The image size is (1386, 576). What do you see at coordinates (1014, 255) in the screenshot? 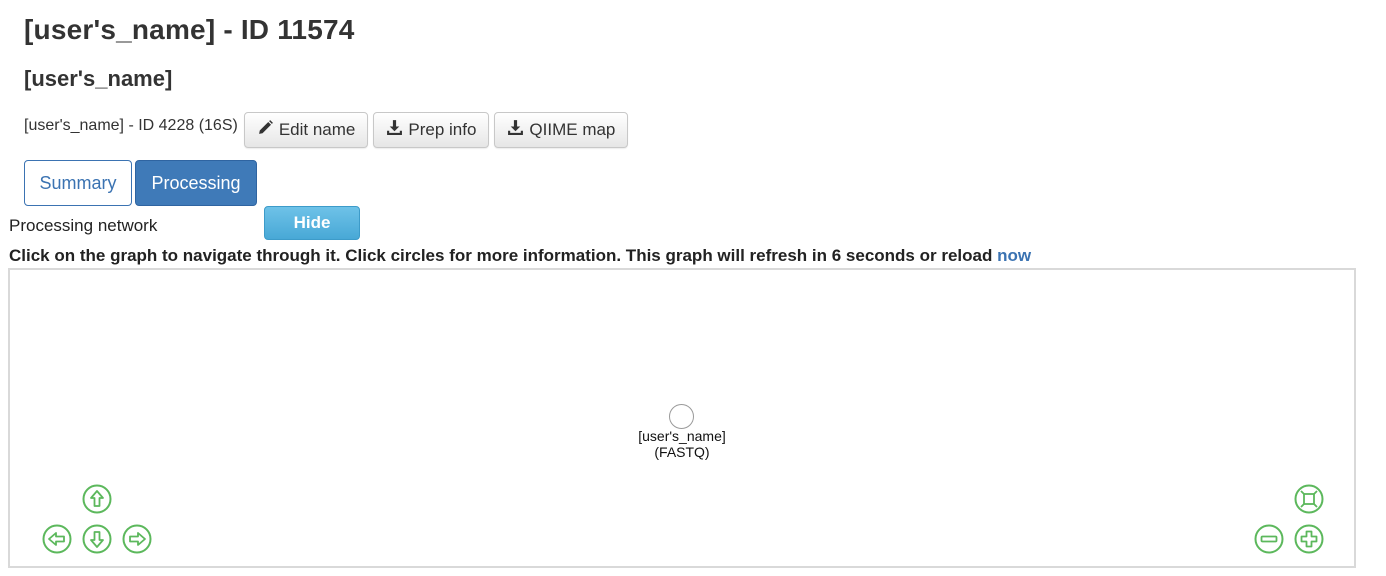
I see `reload-now-link: now` at bounding box center [1014, 255].